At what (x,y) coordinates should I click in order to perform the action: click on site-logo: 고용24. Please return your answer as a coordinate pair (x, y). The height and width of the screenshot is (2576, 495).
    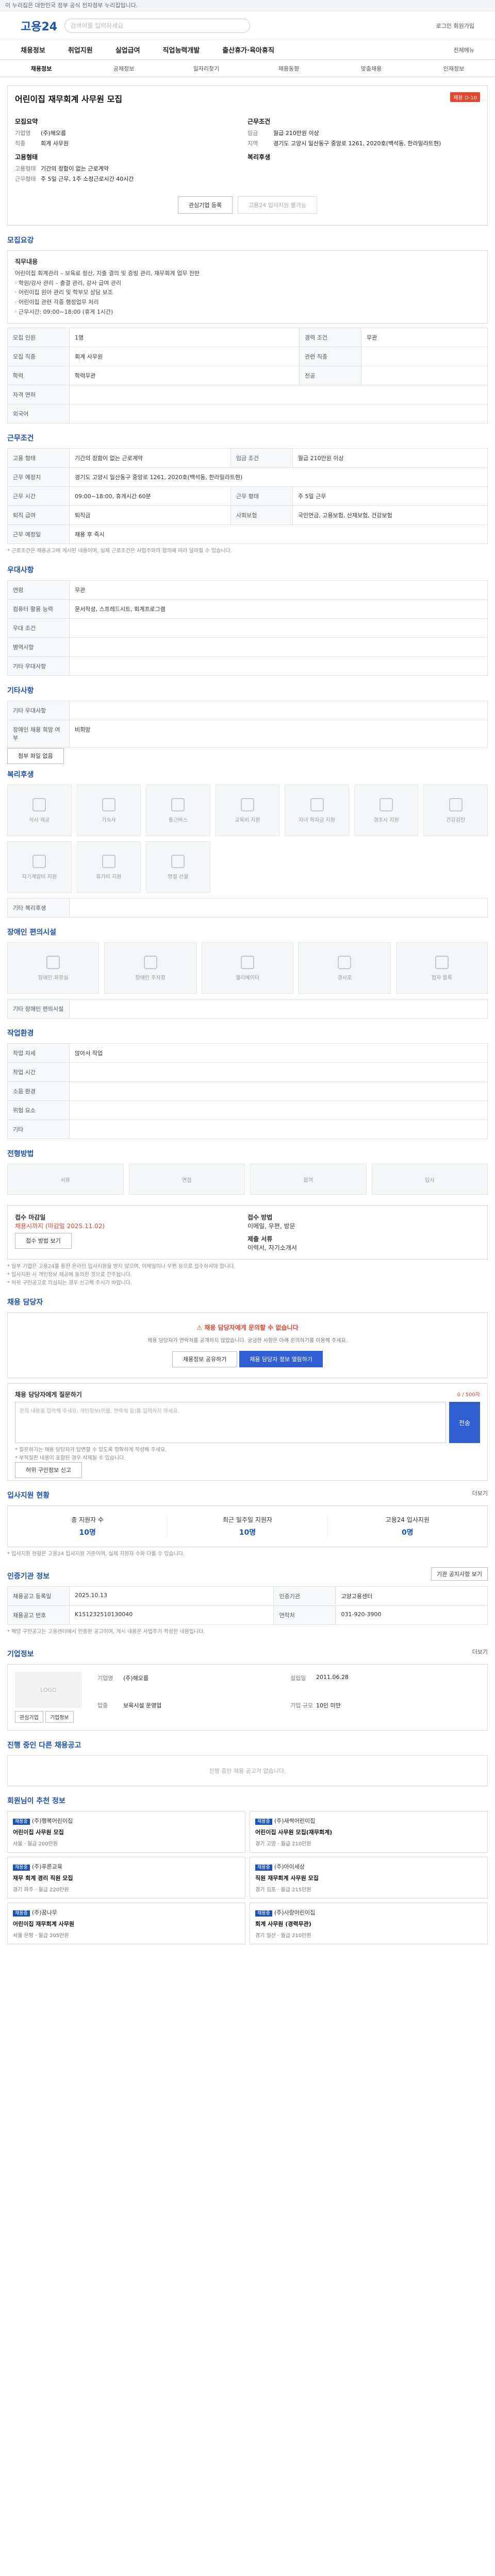
    Looking at the image, I should click on (39, 26).